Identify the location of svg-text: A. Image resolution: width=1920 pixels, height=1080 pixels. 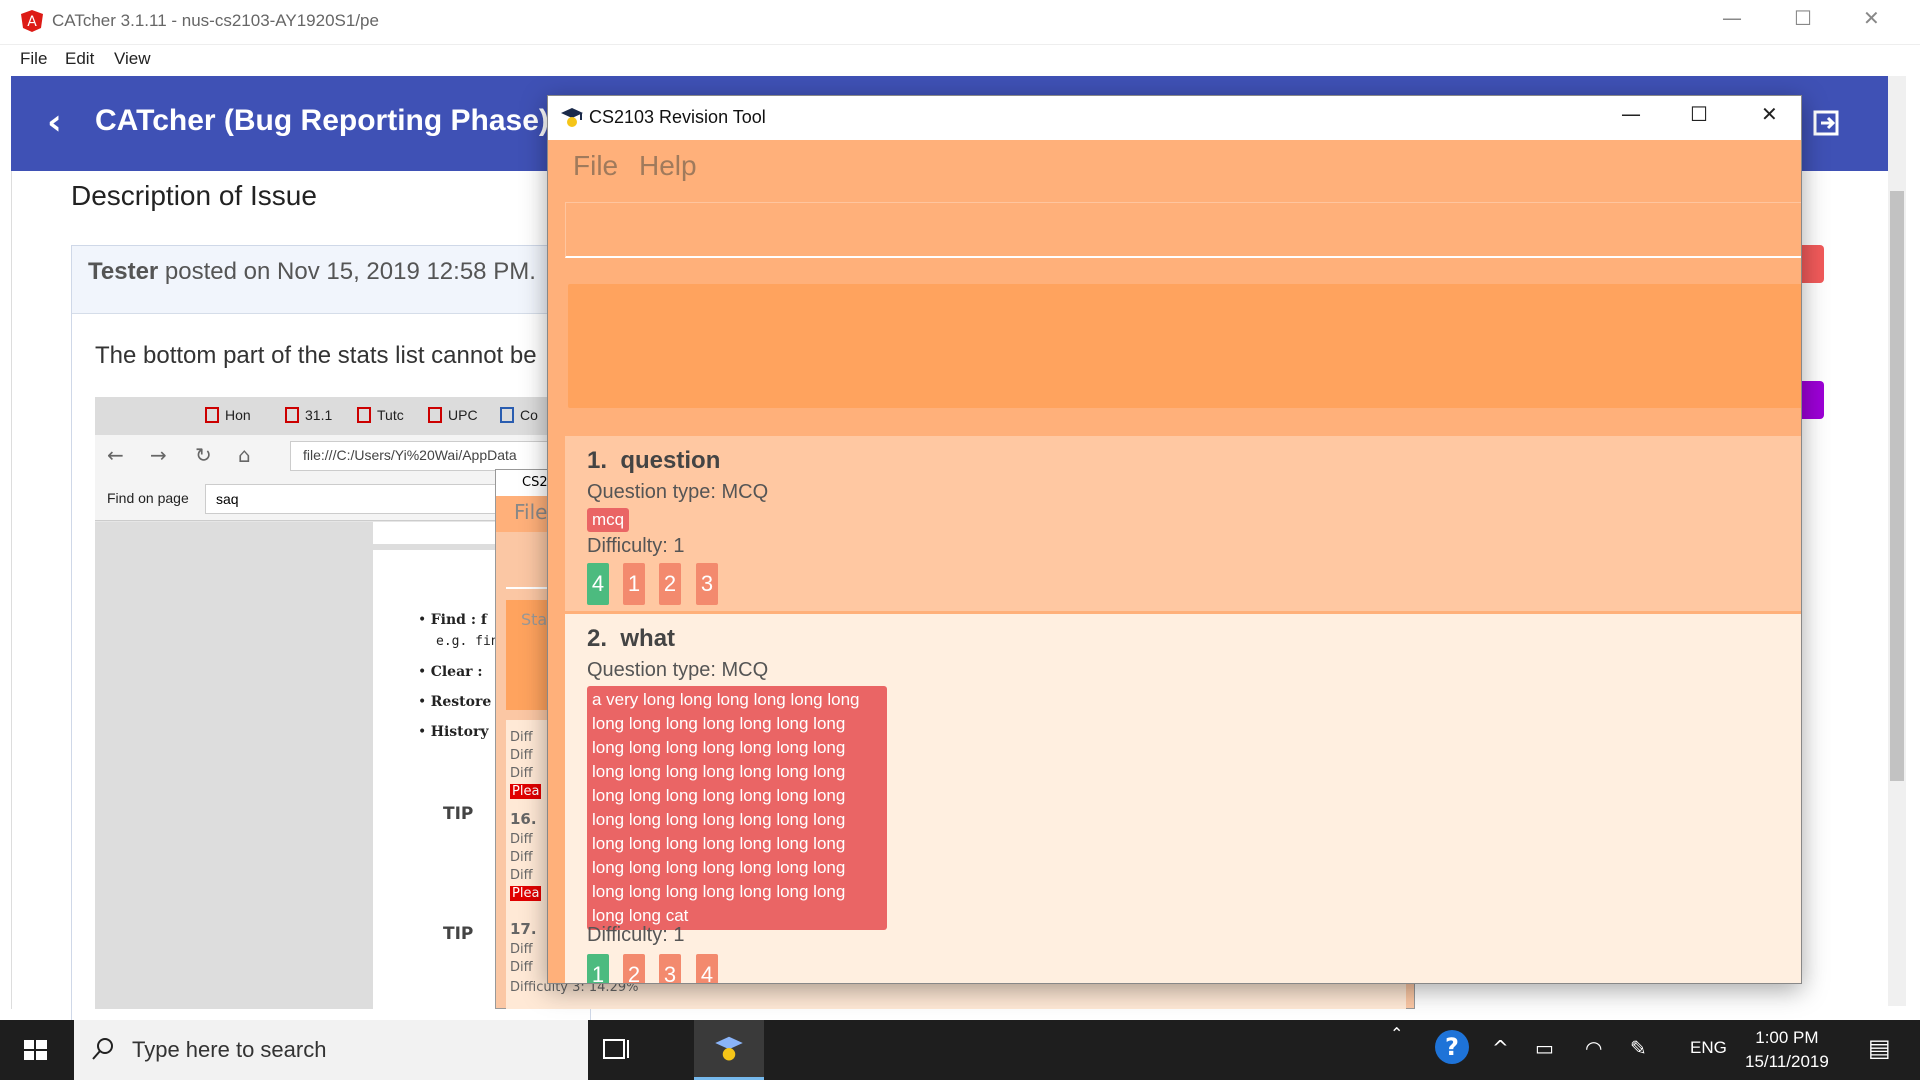
(32, 22).